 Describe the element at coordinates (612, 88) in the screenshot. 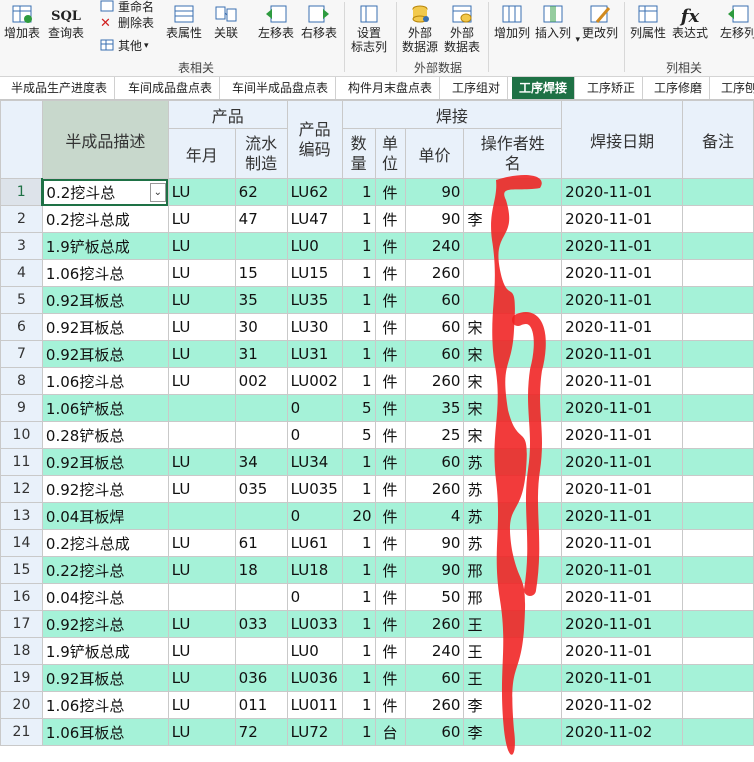

I see `tab-process-correction: 工序矫正` at that location.